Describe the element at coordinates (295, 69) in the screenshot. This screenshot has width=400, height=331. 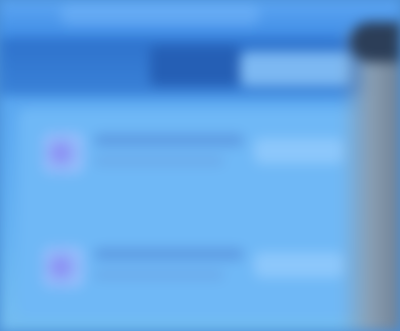
I see `search-field` at that location.